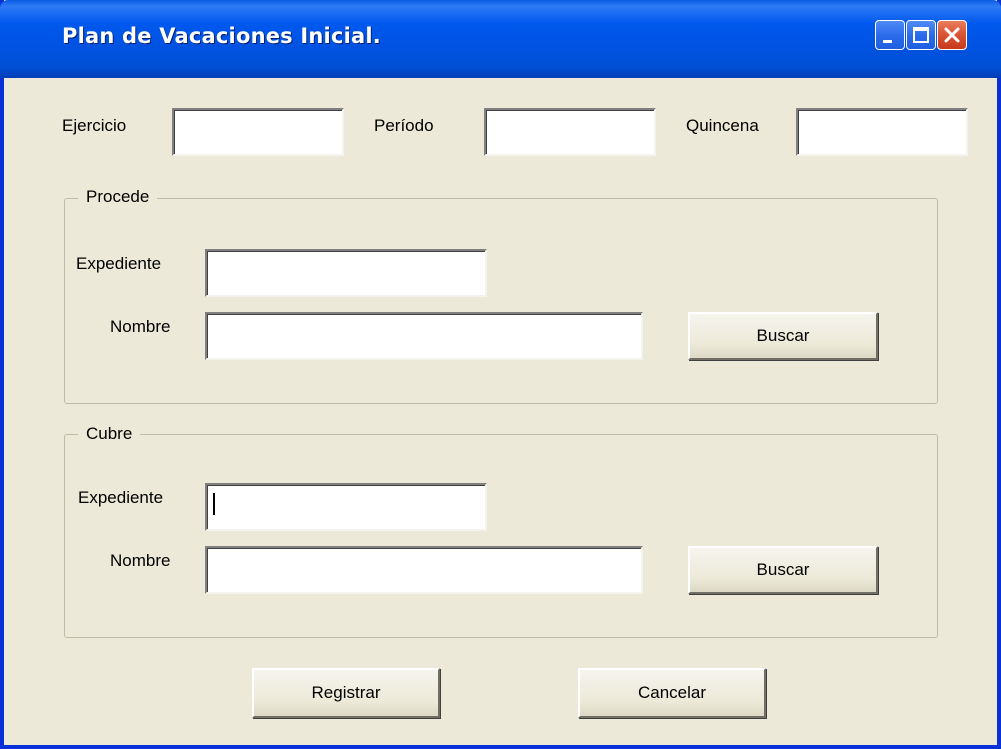 The image size is (1001, 749). I want to click on maximize-icon, so click(921, 35).